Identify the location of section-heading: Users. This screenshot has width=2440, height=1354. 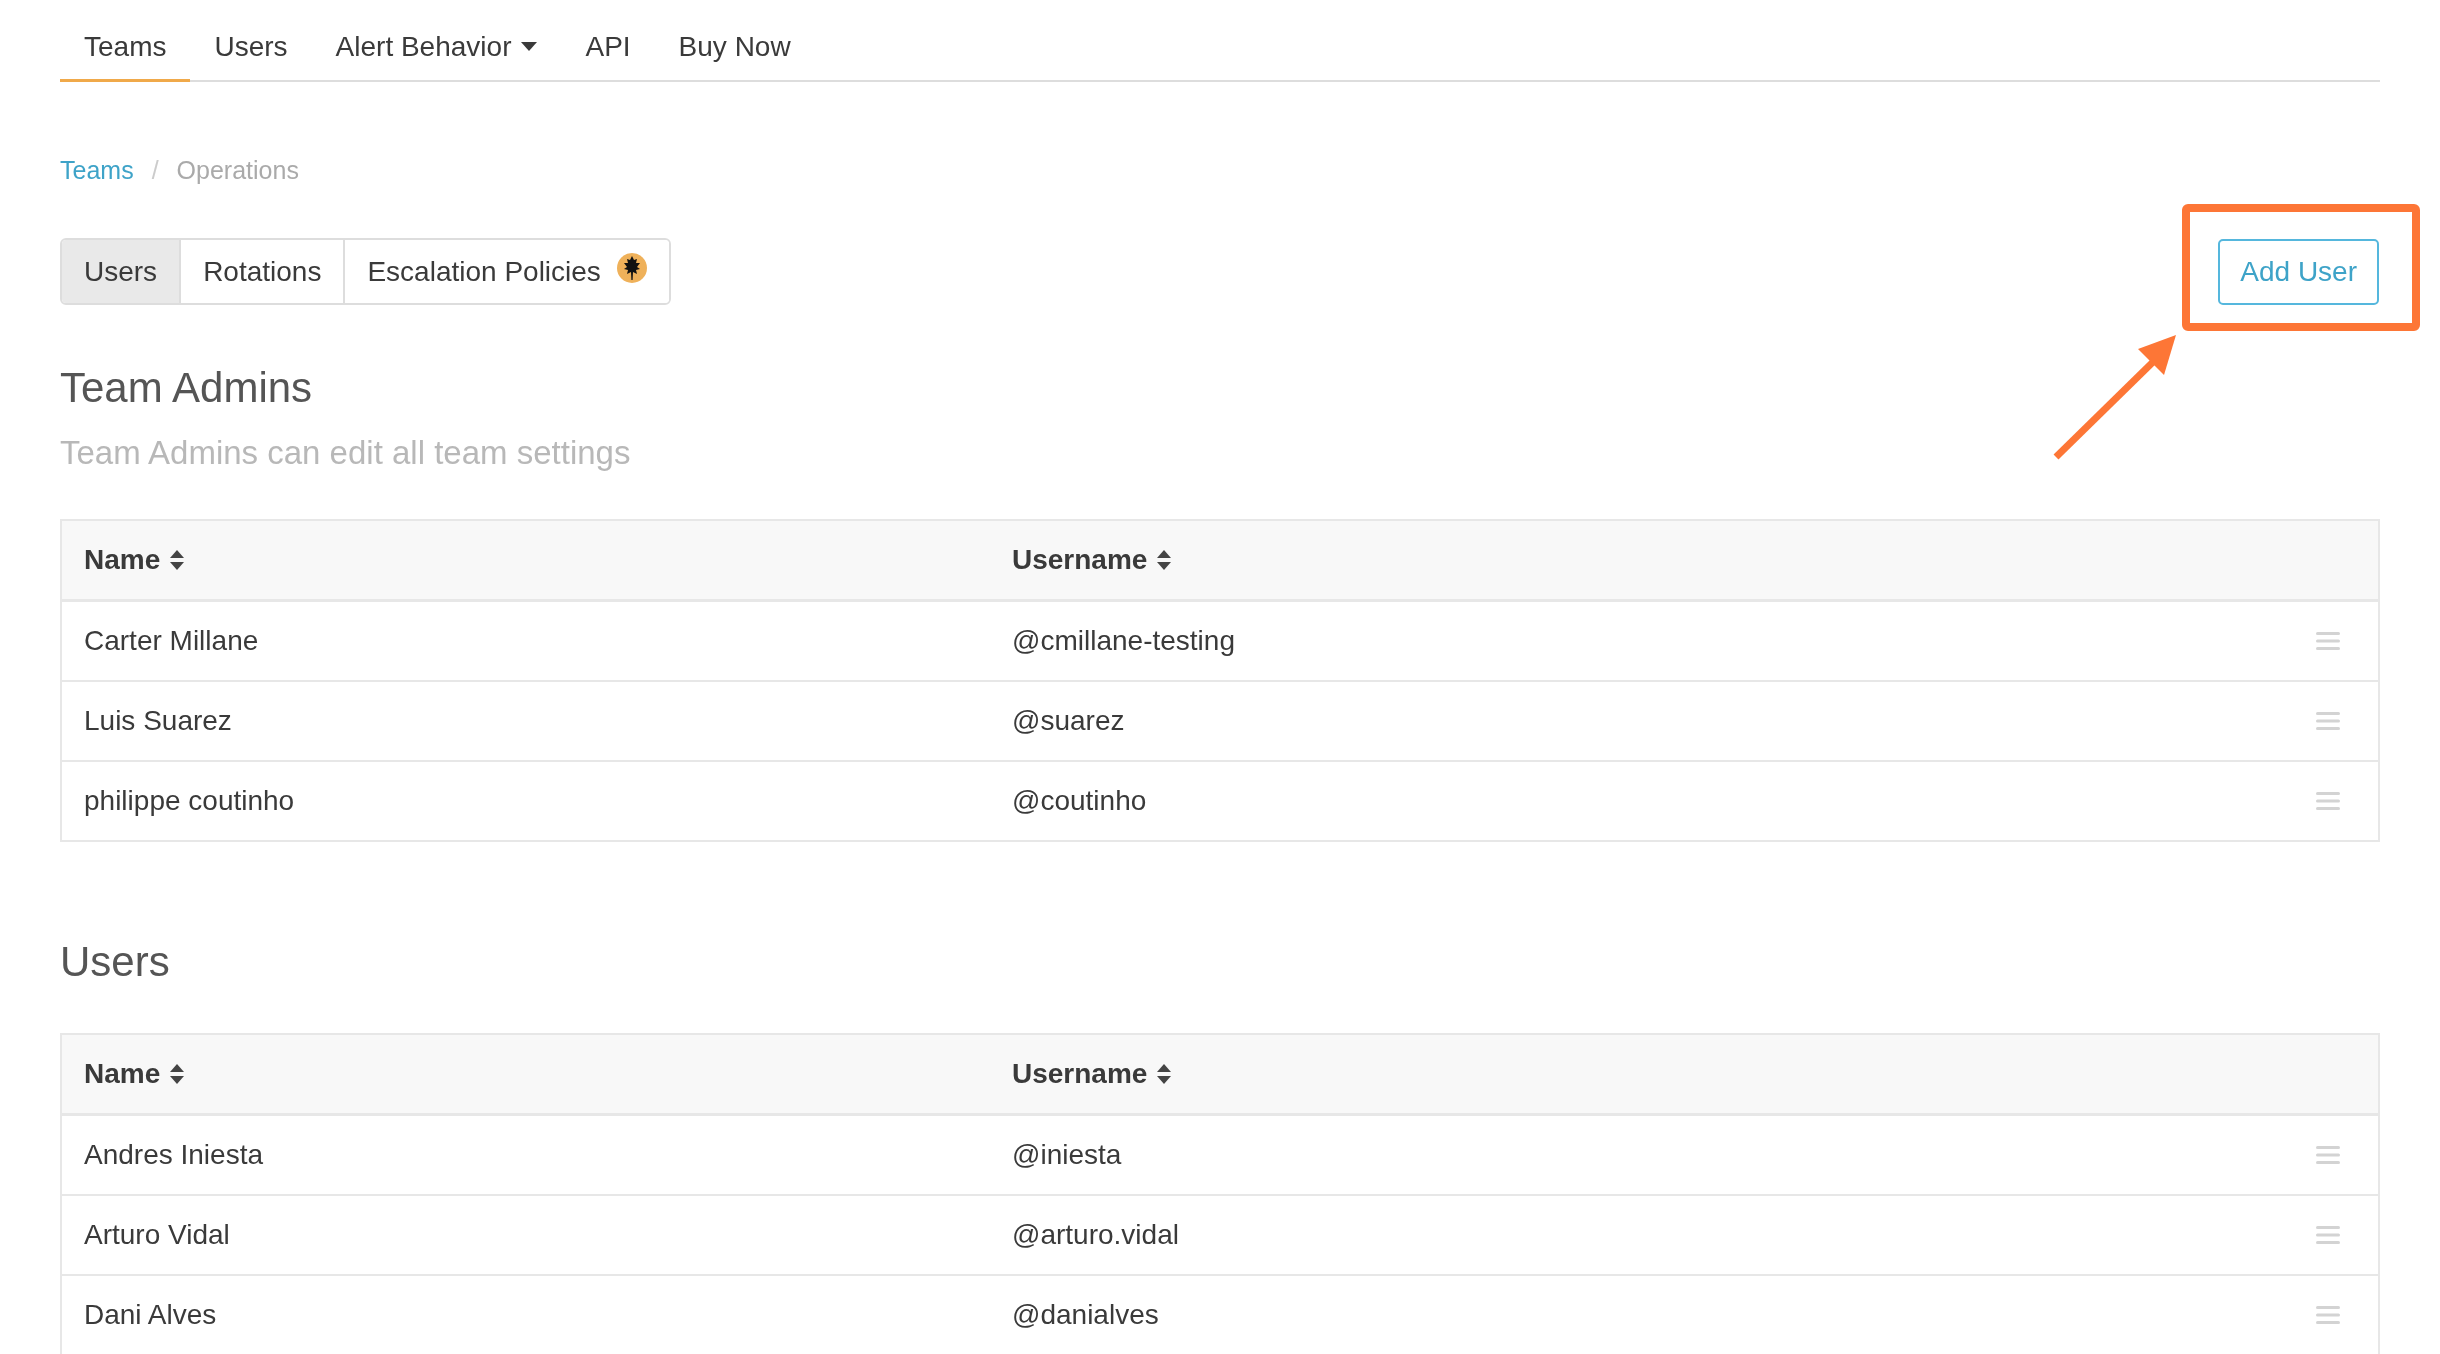
(115, 962).